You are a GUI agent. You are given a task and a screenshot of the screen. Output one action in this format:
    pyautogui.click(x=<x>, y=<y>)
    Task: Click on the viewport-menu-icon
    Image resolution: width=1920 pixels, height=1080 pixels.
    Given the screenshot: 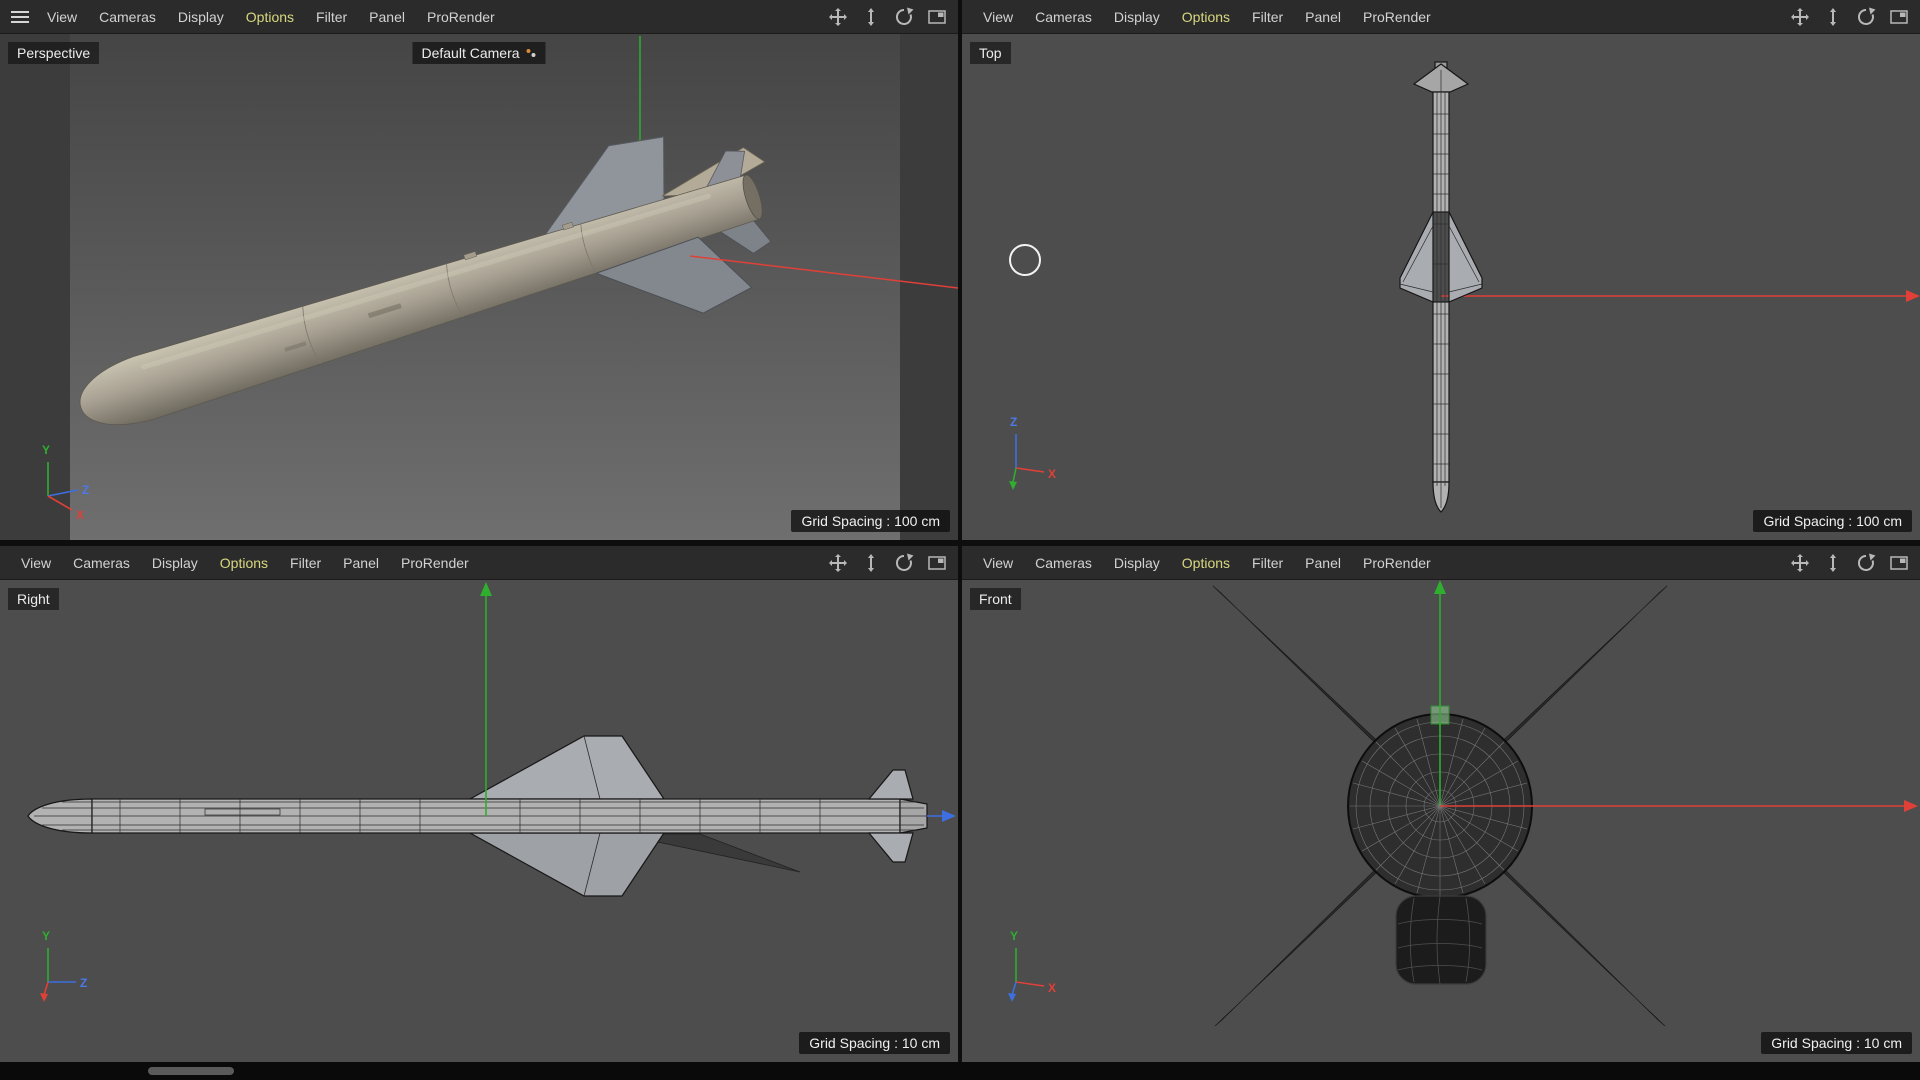 What is the action you would take?
    pyautogui.click(x=20, y=17)
    